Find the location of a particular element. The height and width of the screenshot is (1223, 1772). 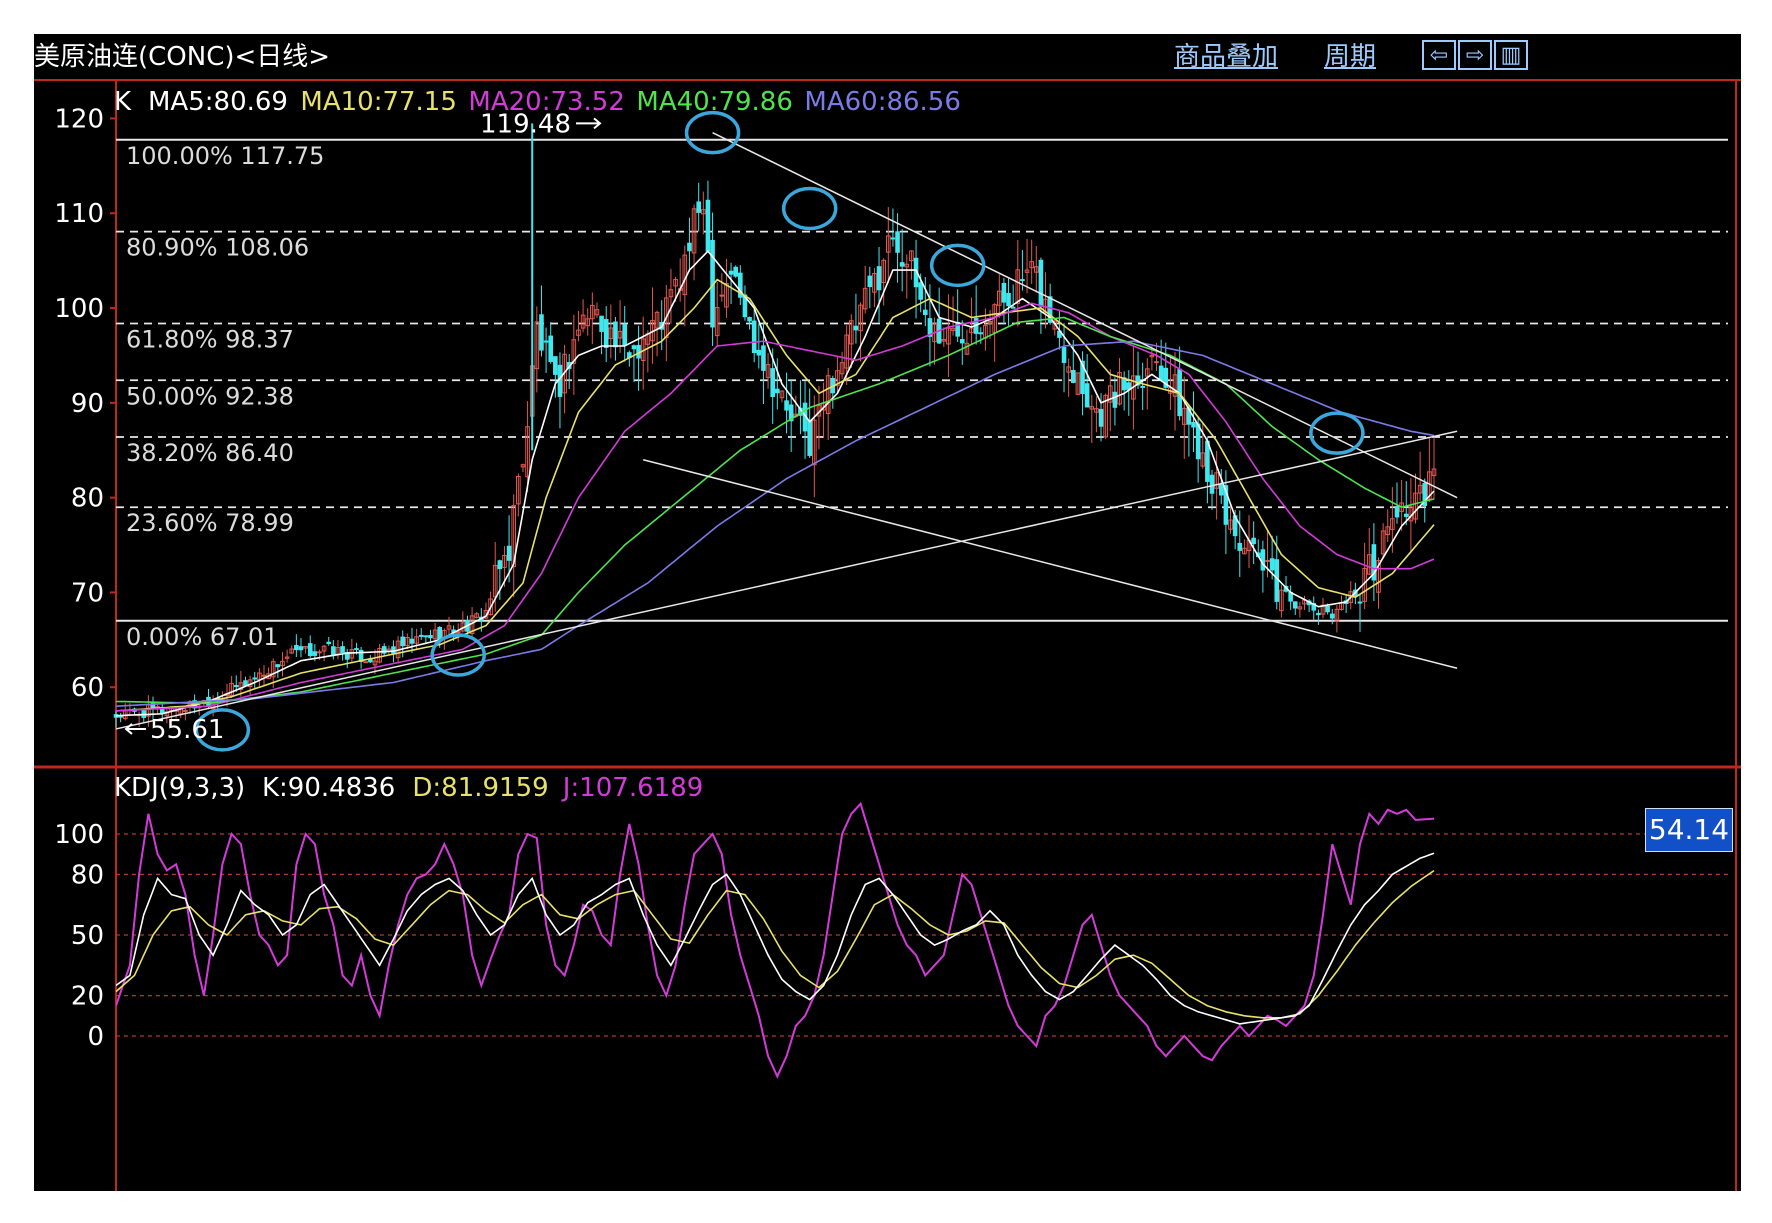

highlight-circle is located at coordinates (957, 265).